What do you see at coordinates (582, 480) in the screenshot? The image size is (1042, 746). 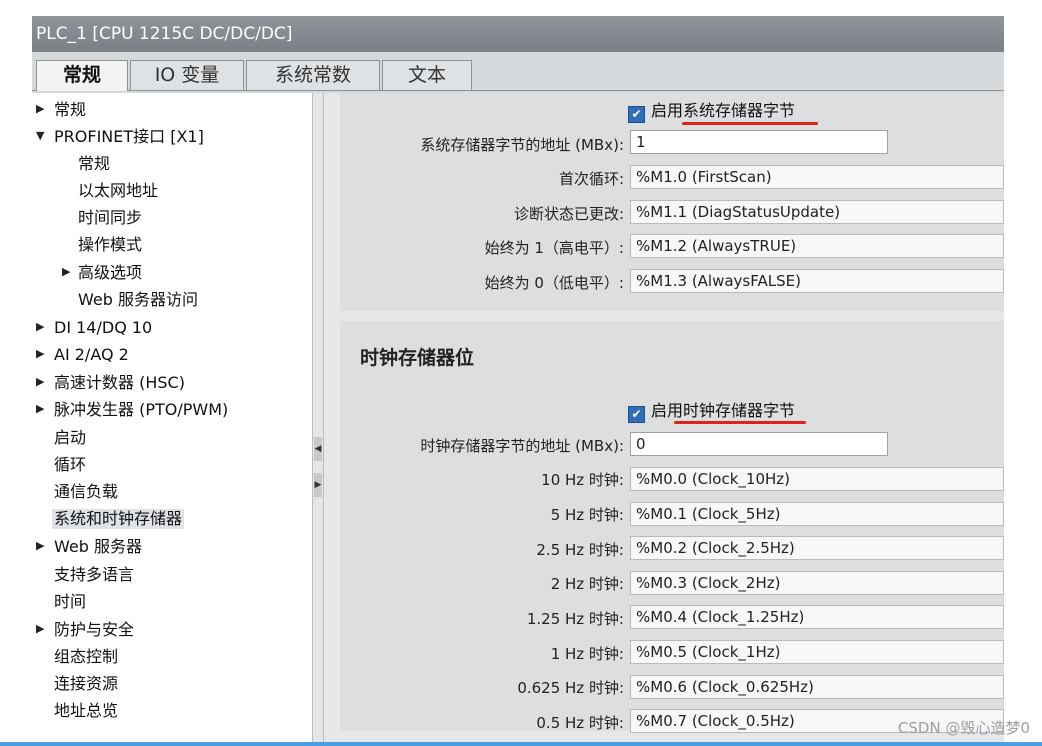 I see `clock-10hz-label: 10 Hz 时钟:` at bounding box center [582, 480].